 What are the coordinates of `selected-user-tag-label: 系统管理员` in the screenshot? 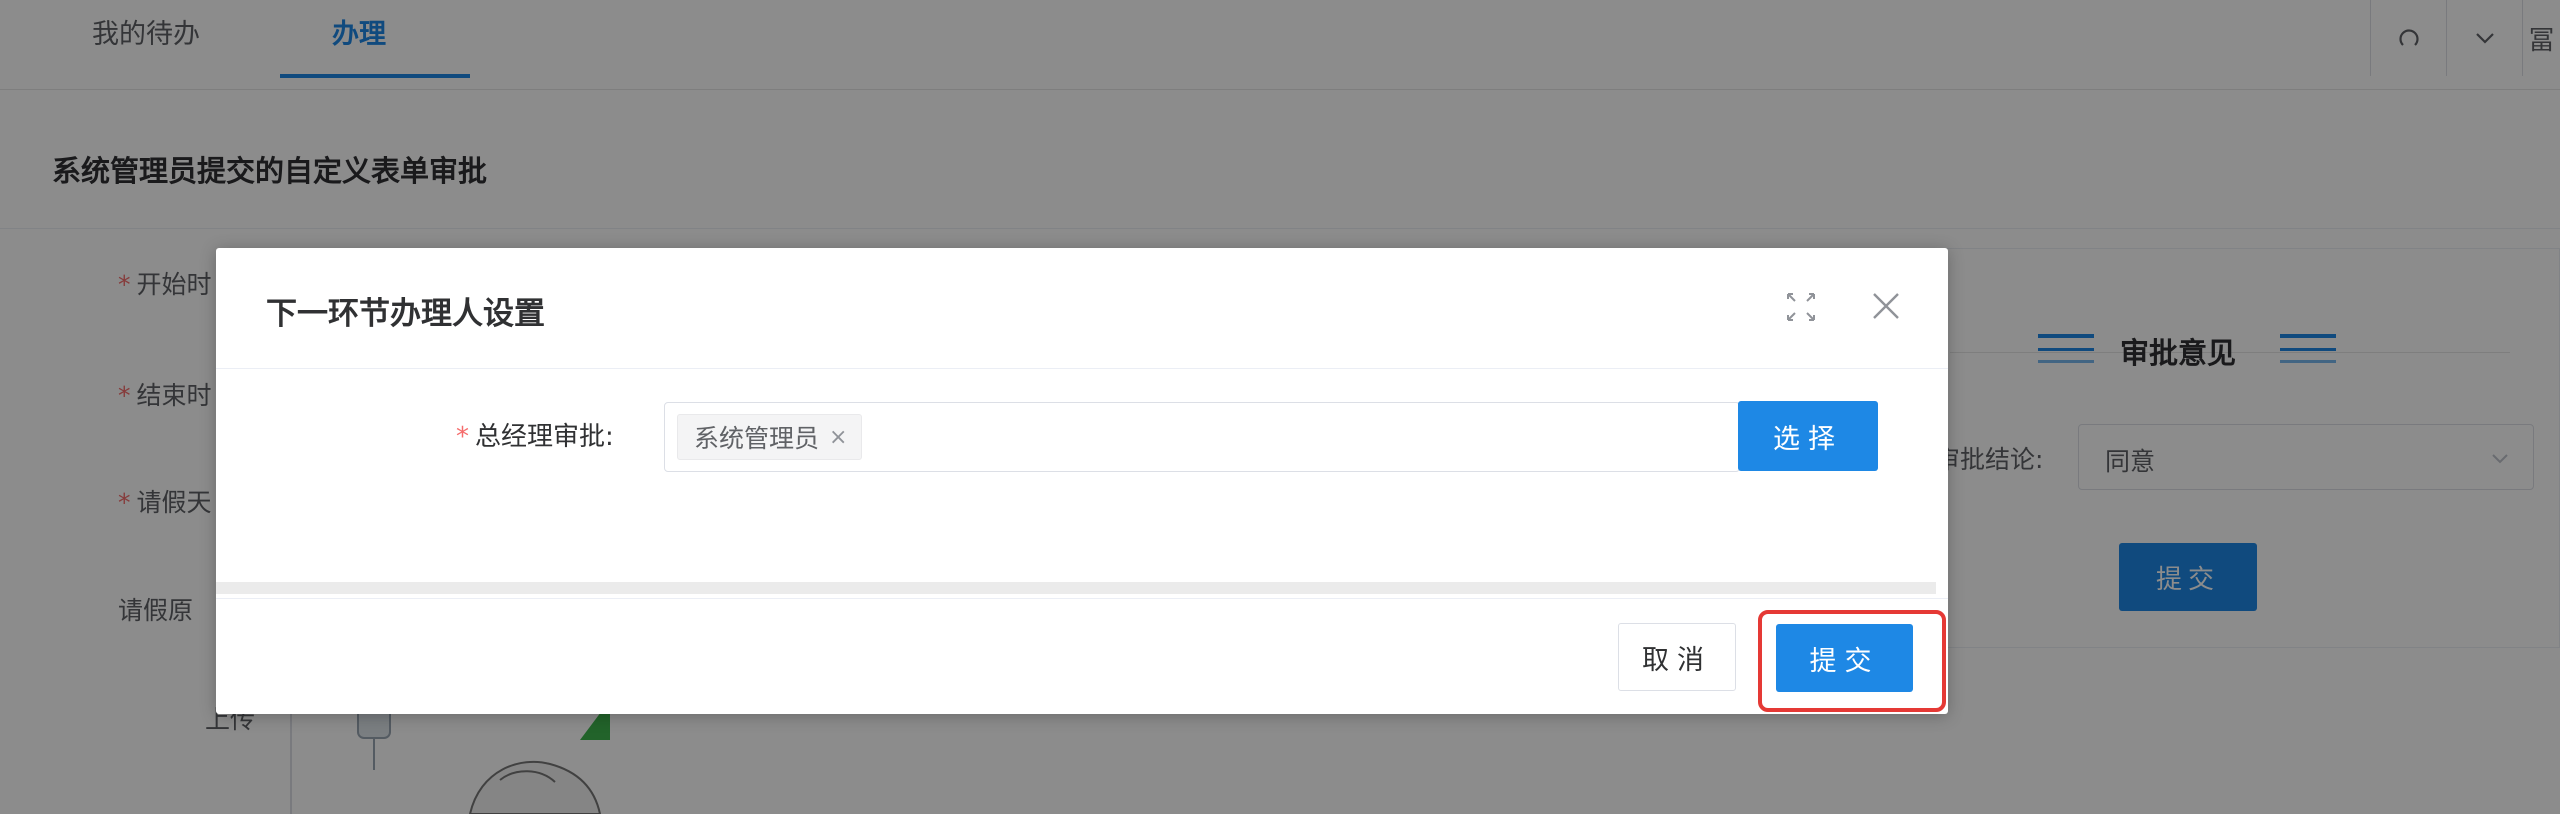 It's located at (757, 438).